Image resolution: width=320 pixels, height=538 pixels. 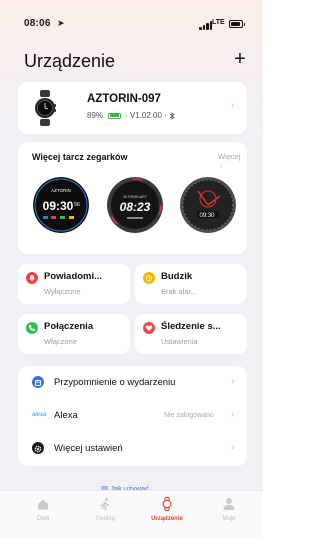 I want to click on status-battery-icon, so click(x=237, y=24).